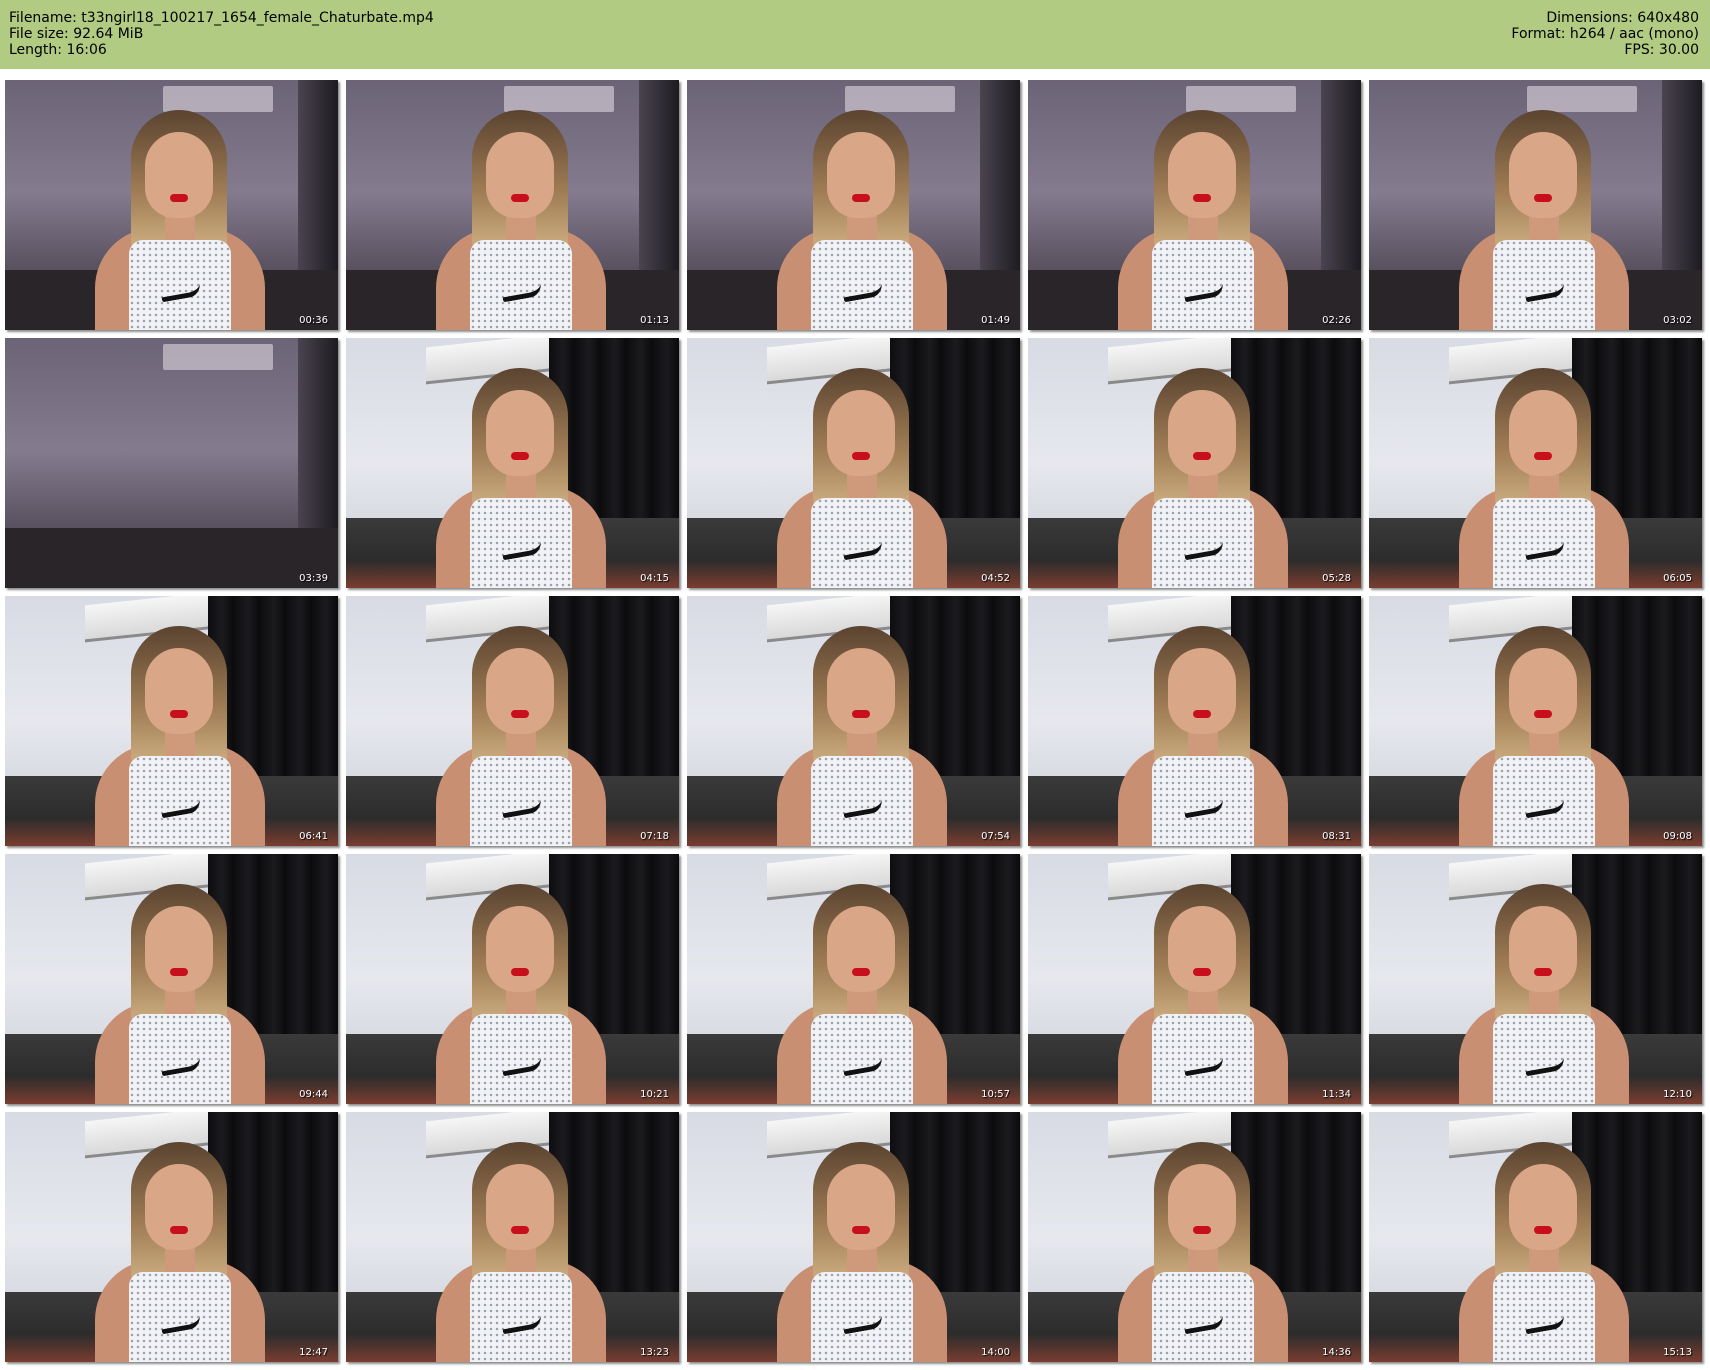  What do you see at coordinates (313, 1094) in the screenshot?
I see `timestamp-label: 09:44` at bounding box center [313, 1094].